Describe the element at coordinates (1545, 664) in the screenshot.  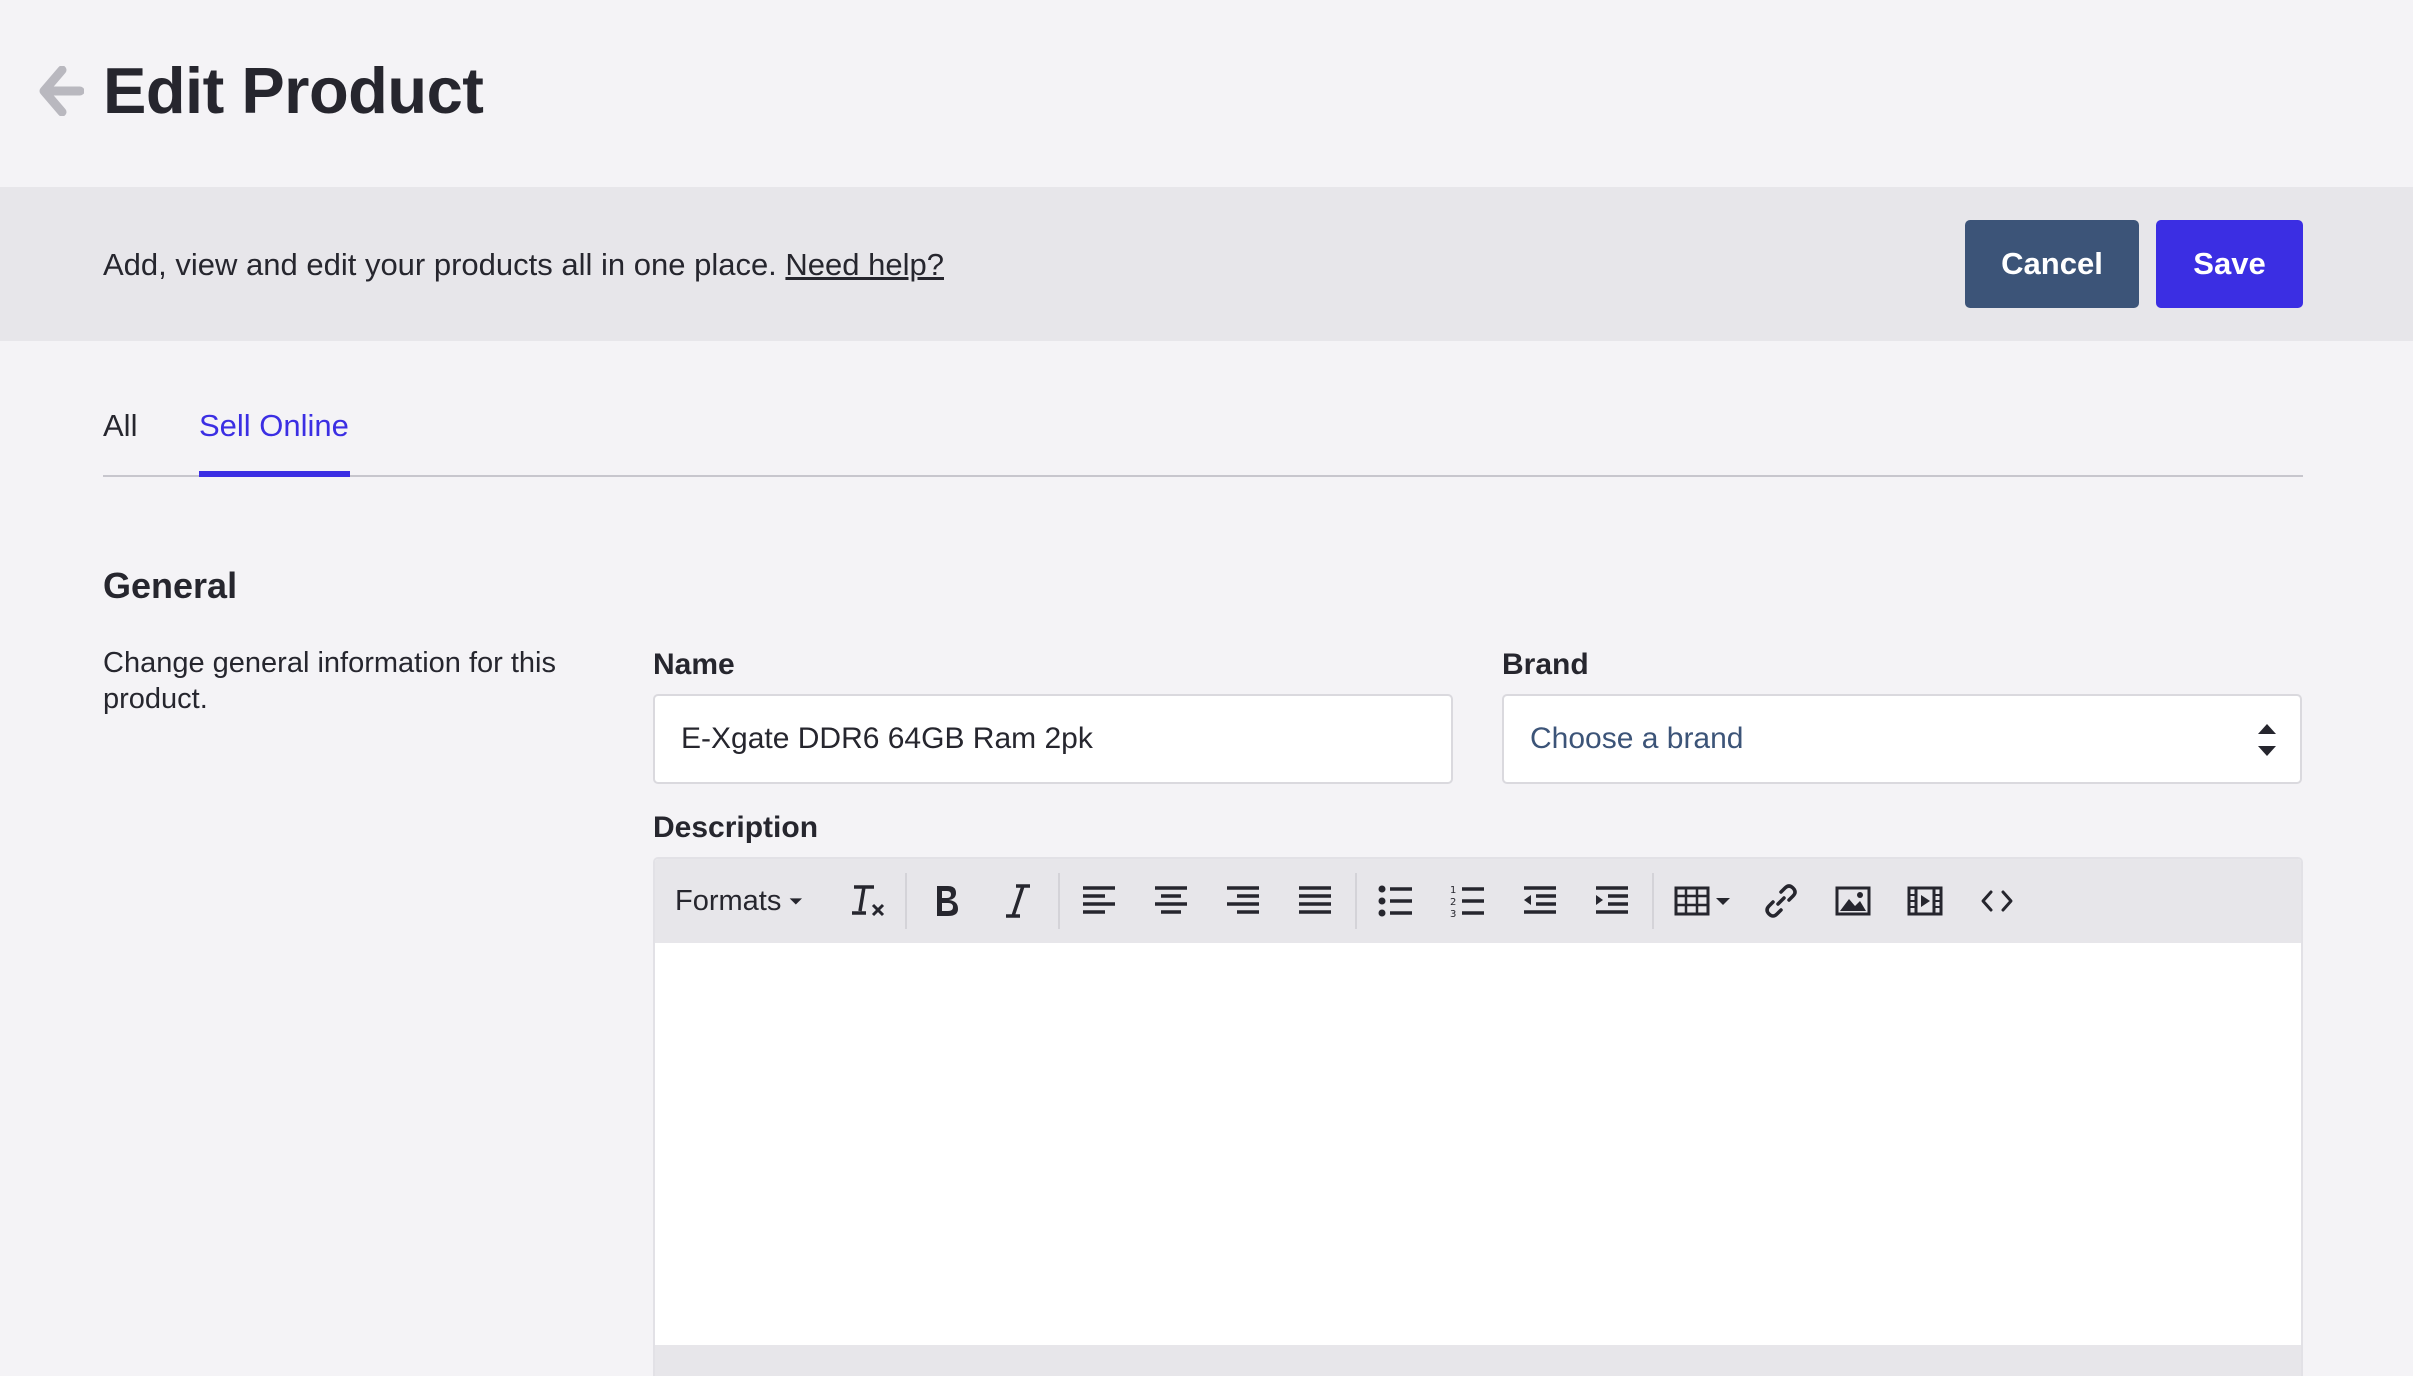
I see `brand-label: Brand` at that location.